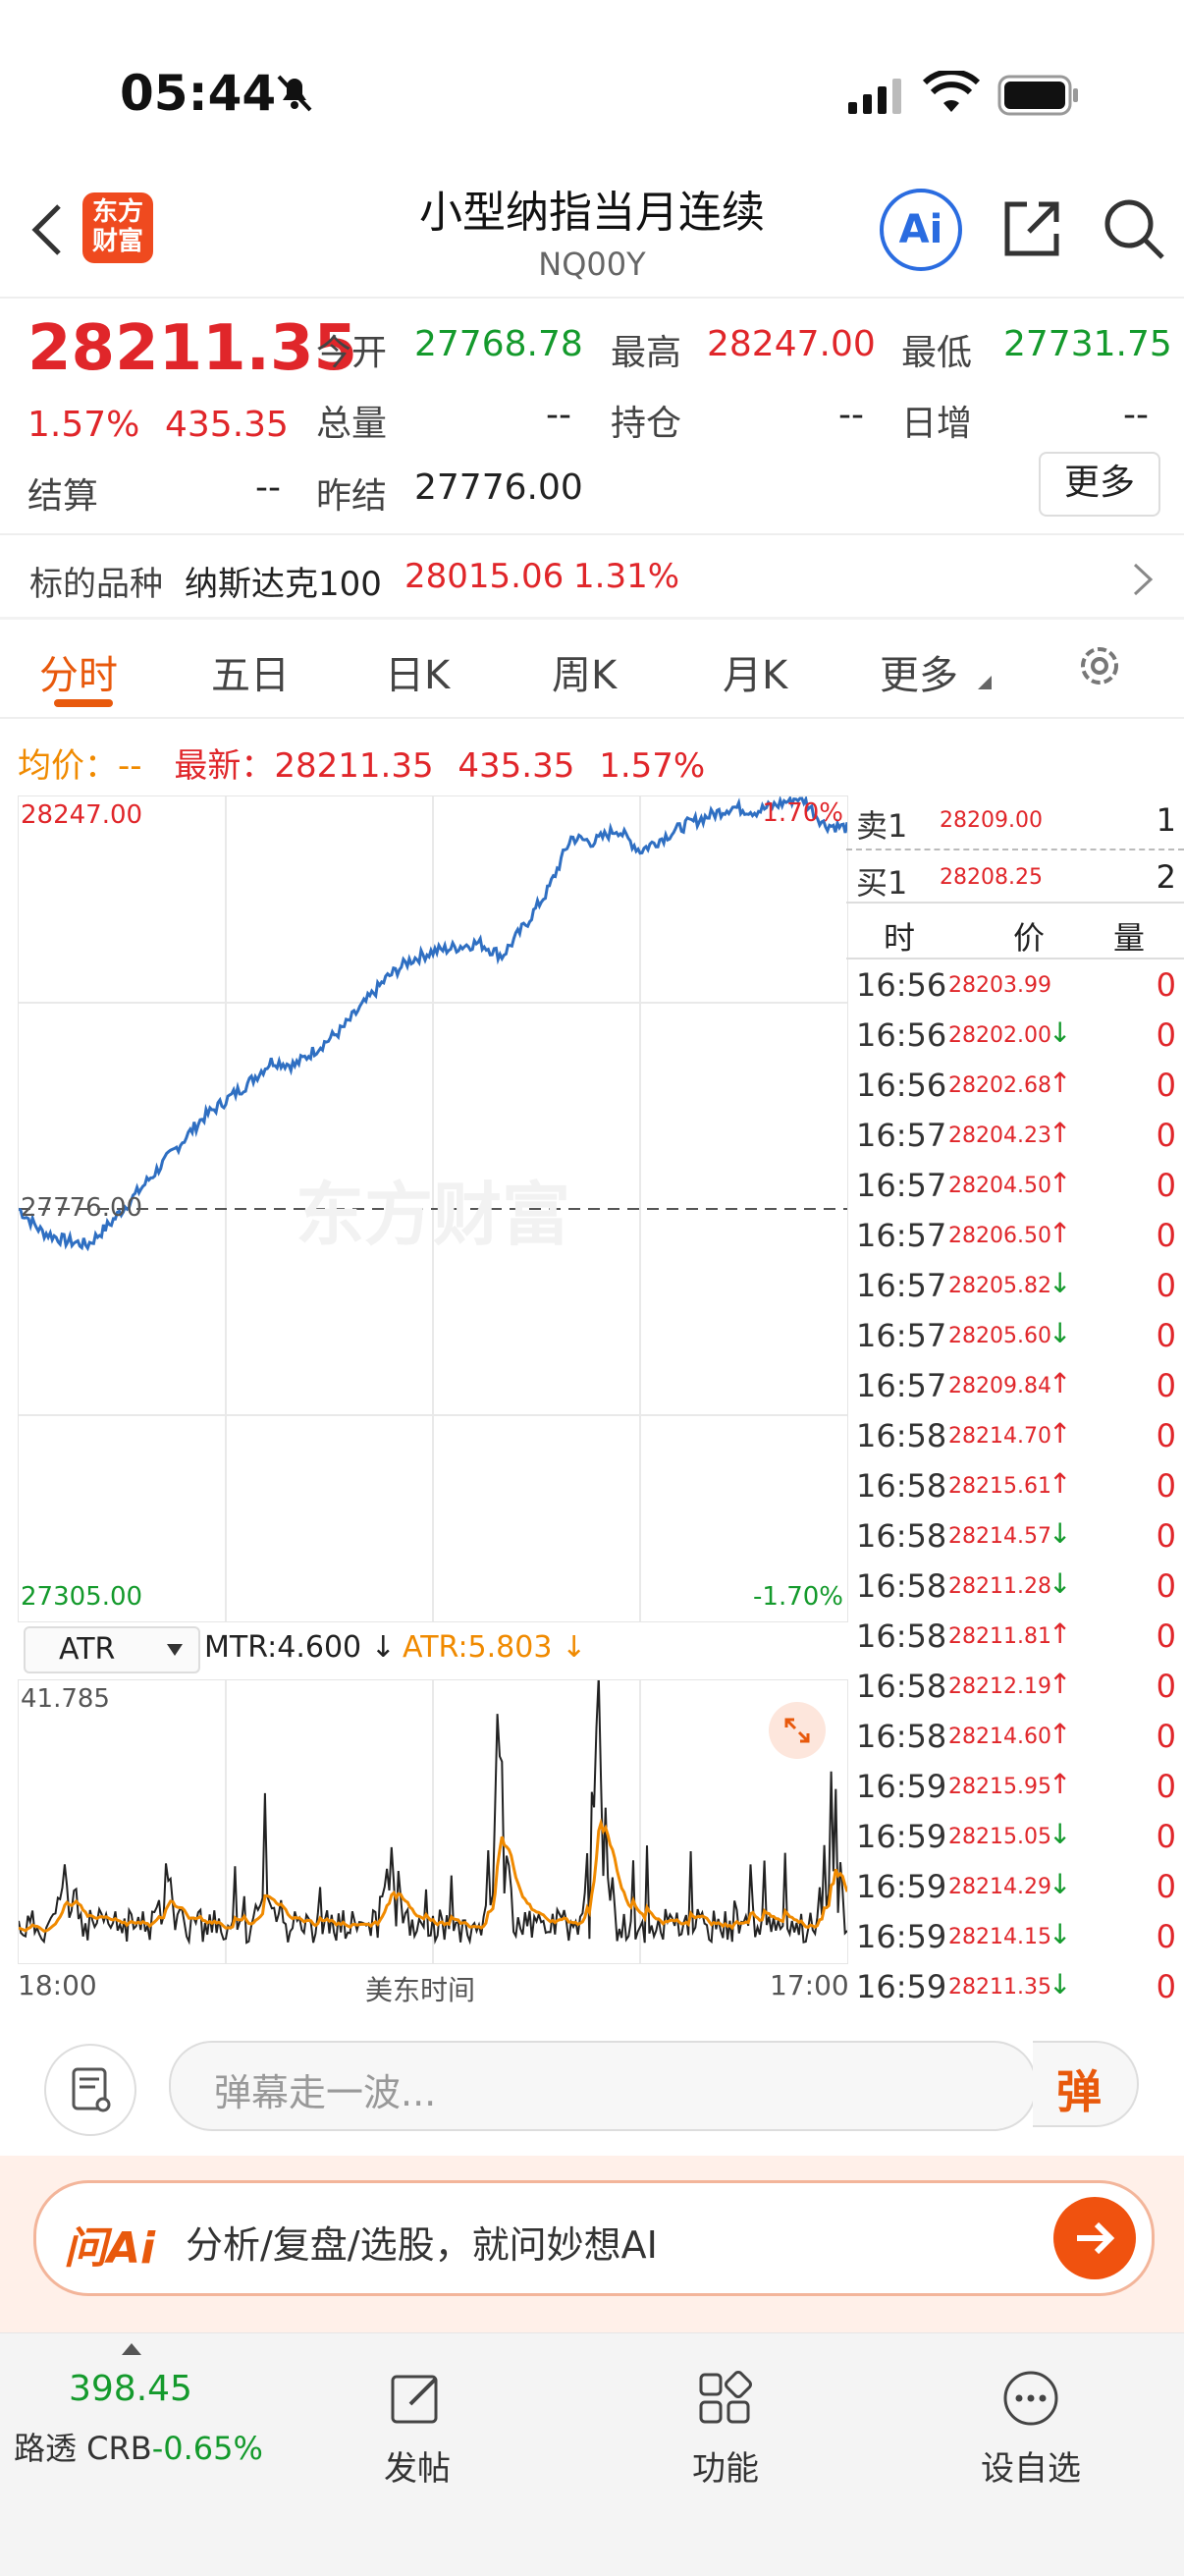 This screenshot has width=1184, height=2576. What do you see at coordinates (559, 415) in the screenshot?
I see `volume-value: --` at bounding box center [559, 415].